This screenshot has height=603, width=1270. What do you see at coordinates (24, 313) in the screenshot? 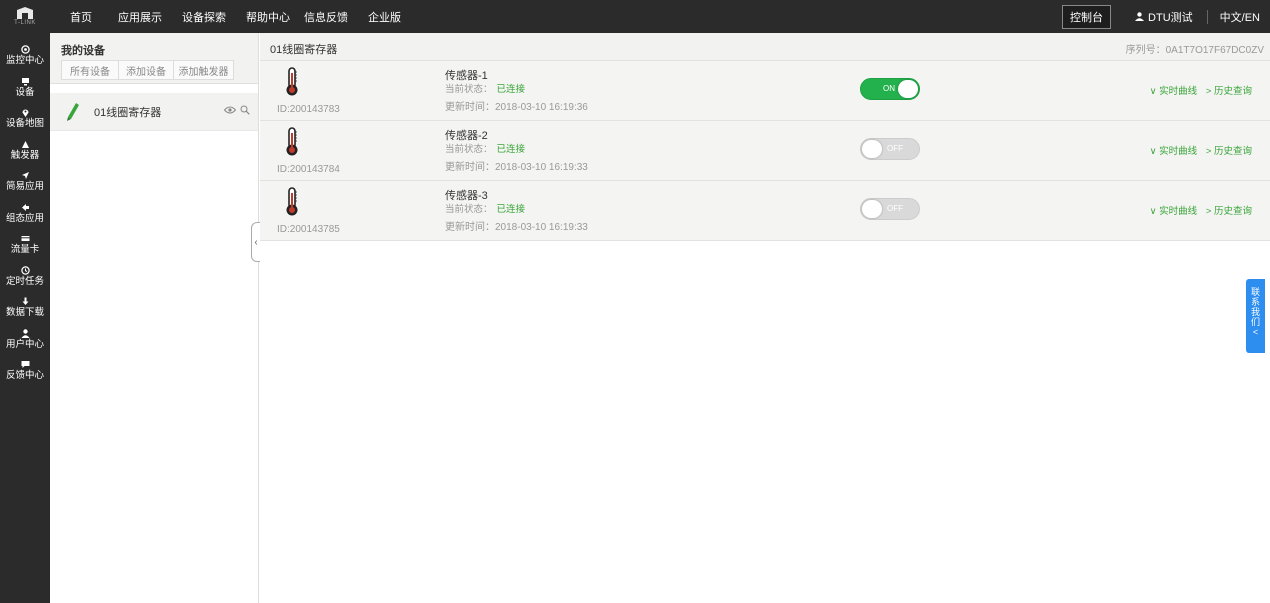
I see `sidebar-label: 数据下载` at bounding box center [24, 313].